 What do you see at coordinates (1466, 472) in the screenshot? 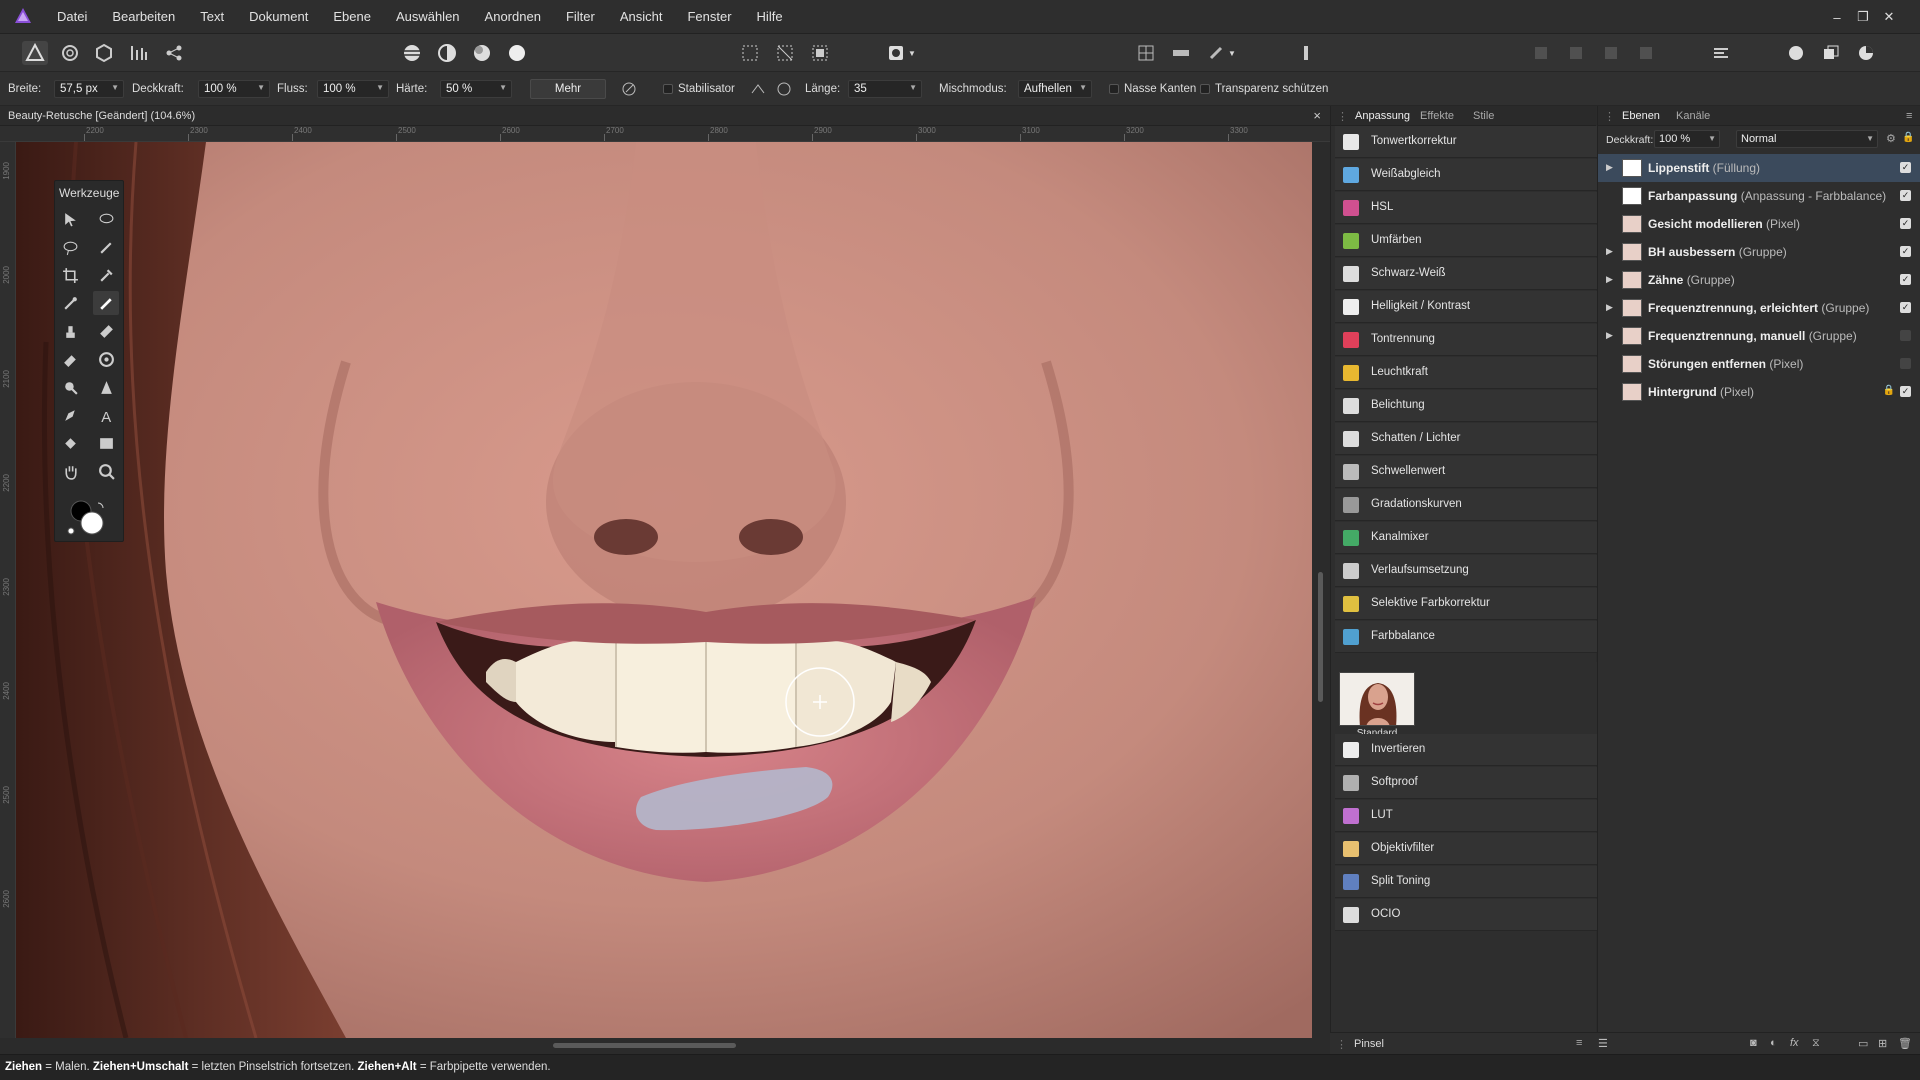
I see `adjustment-item-schwellenwert: Schwellenwert` at bounding box center [1466, 472].